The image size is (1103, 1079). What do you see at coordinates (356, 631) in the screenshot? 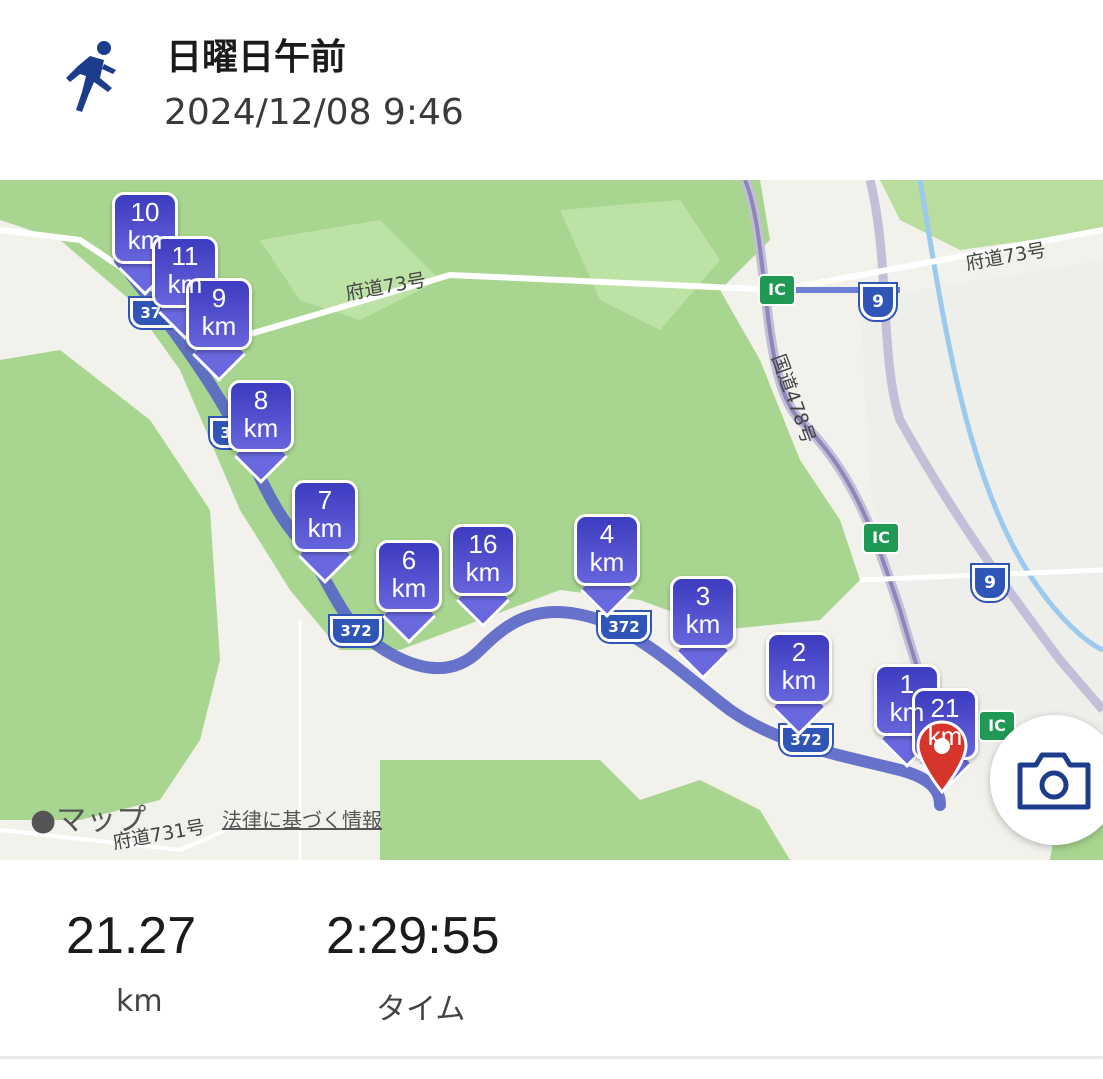
I see `route-shield: 372` at bounding box center [356, 631].